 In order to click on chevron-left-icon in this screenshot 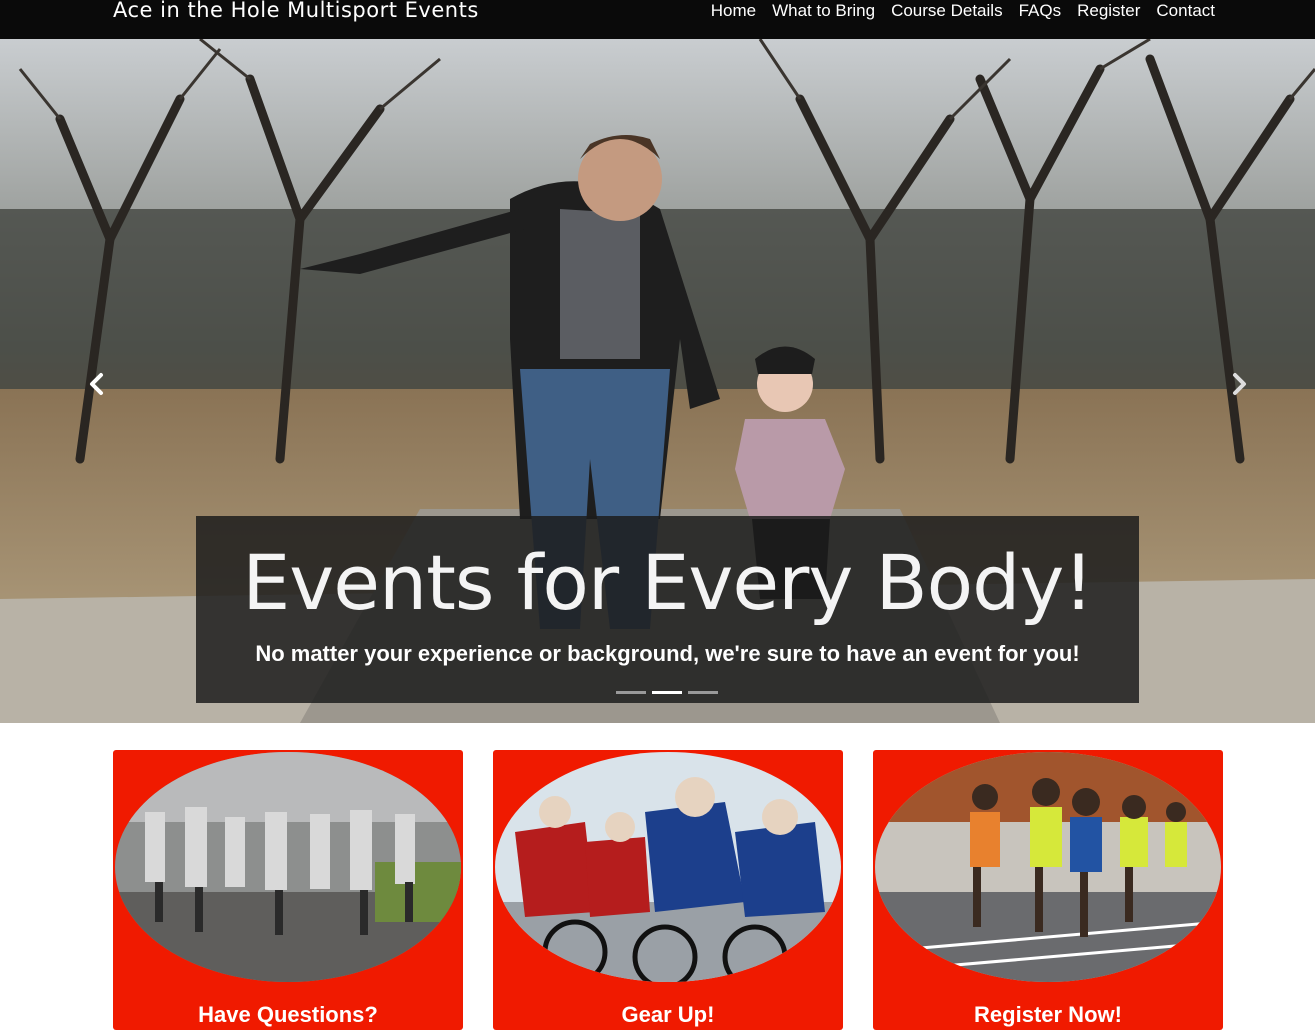, I will do `click(96, 384)`.